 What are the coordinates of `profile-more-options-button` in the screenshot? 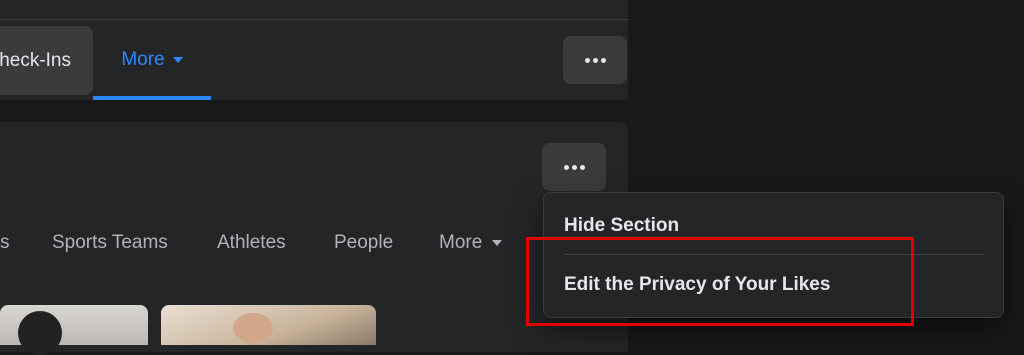 It's located at (595, 60).